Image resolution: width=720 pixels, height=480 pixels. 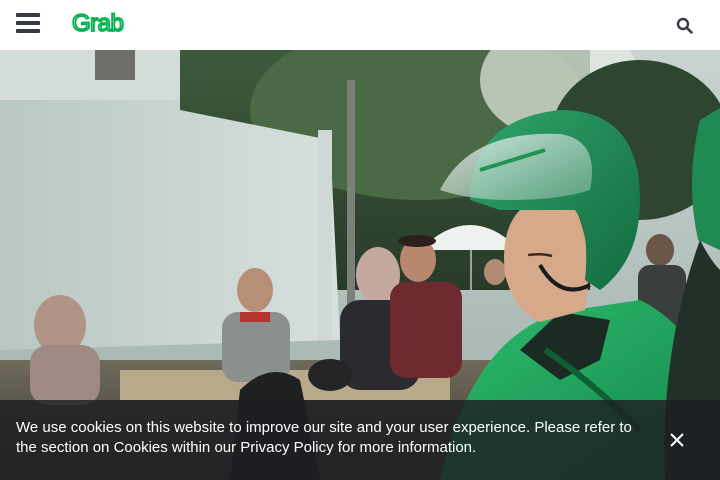 I want to click on close-icon, so click(x=677, y=440).